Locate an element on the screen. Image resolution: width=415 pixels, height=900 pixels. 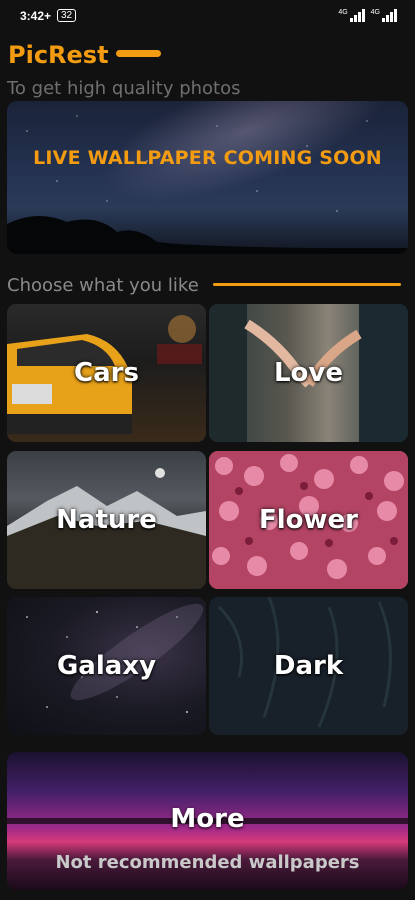
category-card-cars: Cars is located at coordinates (106, 373).